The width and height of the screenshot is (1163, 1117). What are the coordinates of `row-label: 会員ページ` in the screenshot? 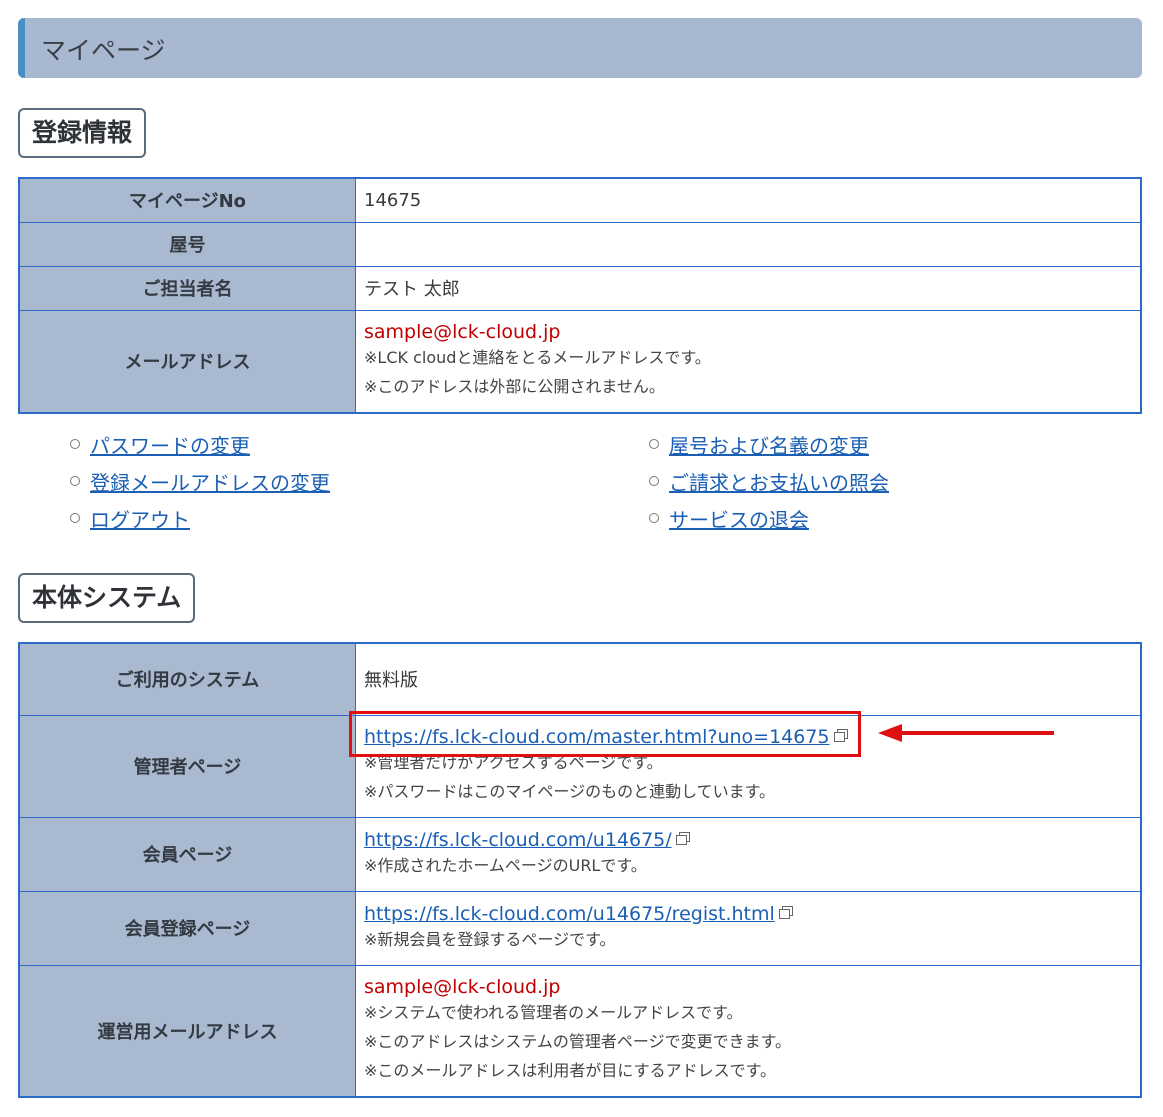 It's located at (187, 854).